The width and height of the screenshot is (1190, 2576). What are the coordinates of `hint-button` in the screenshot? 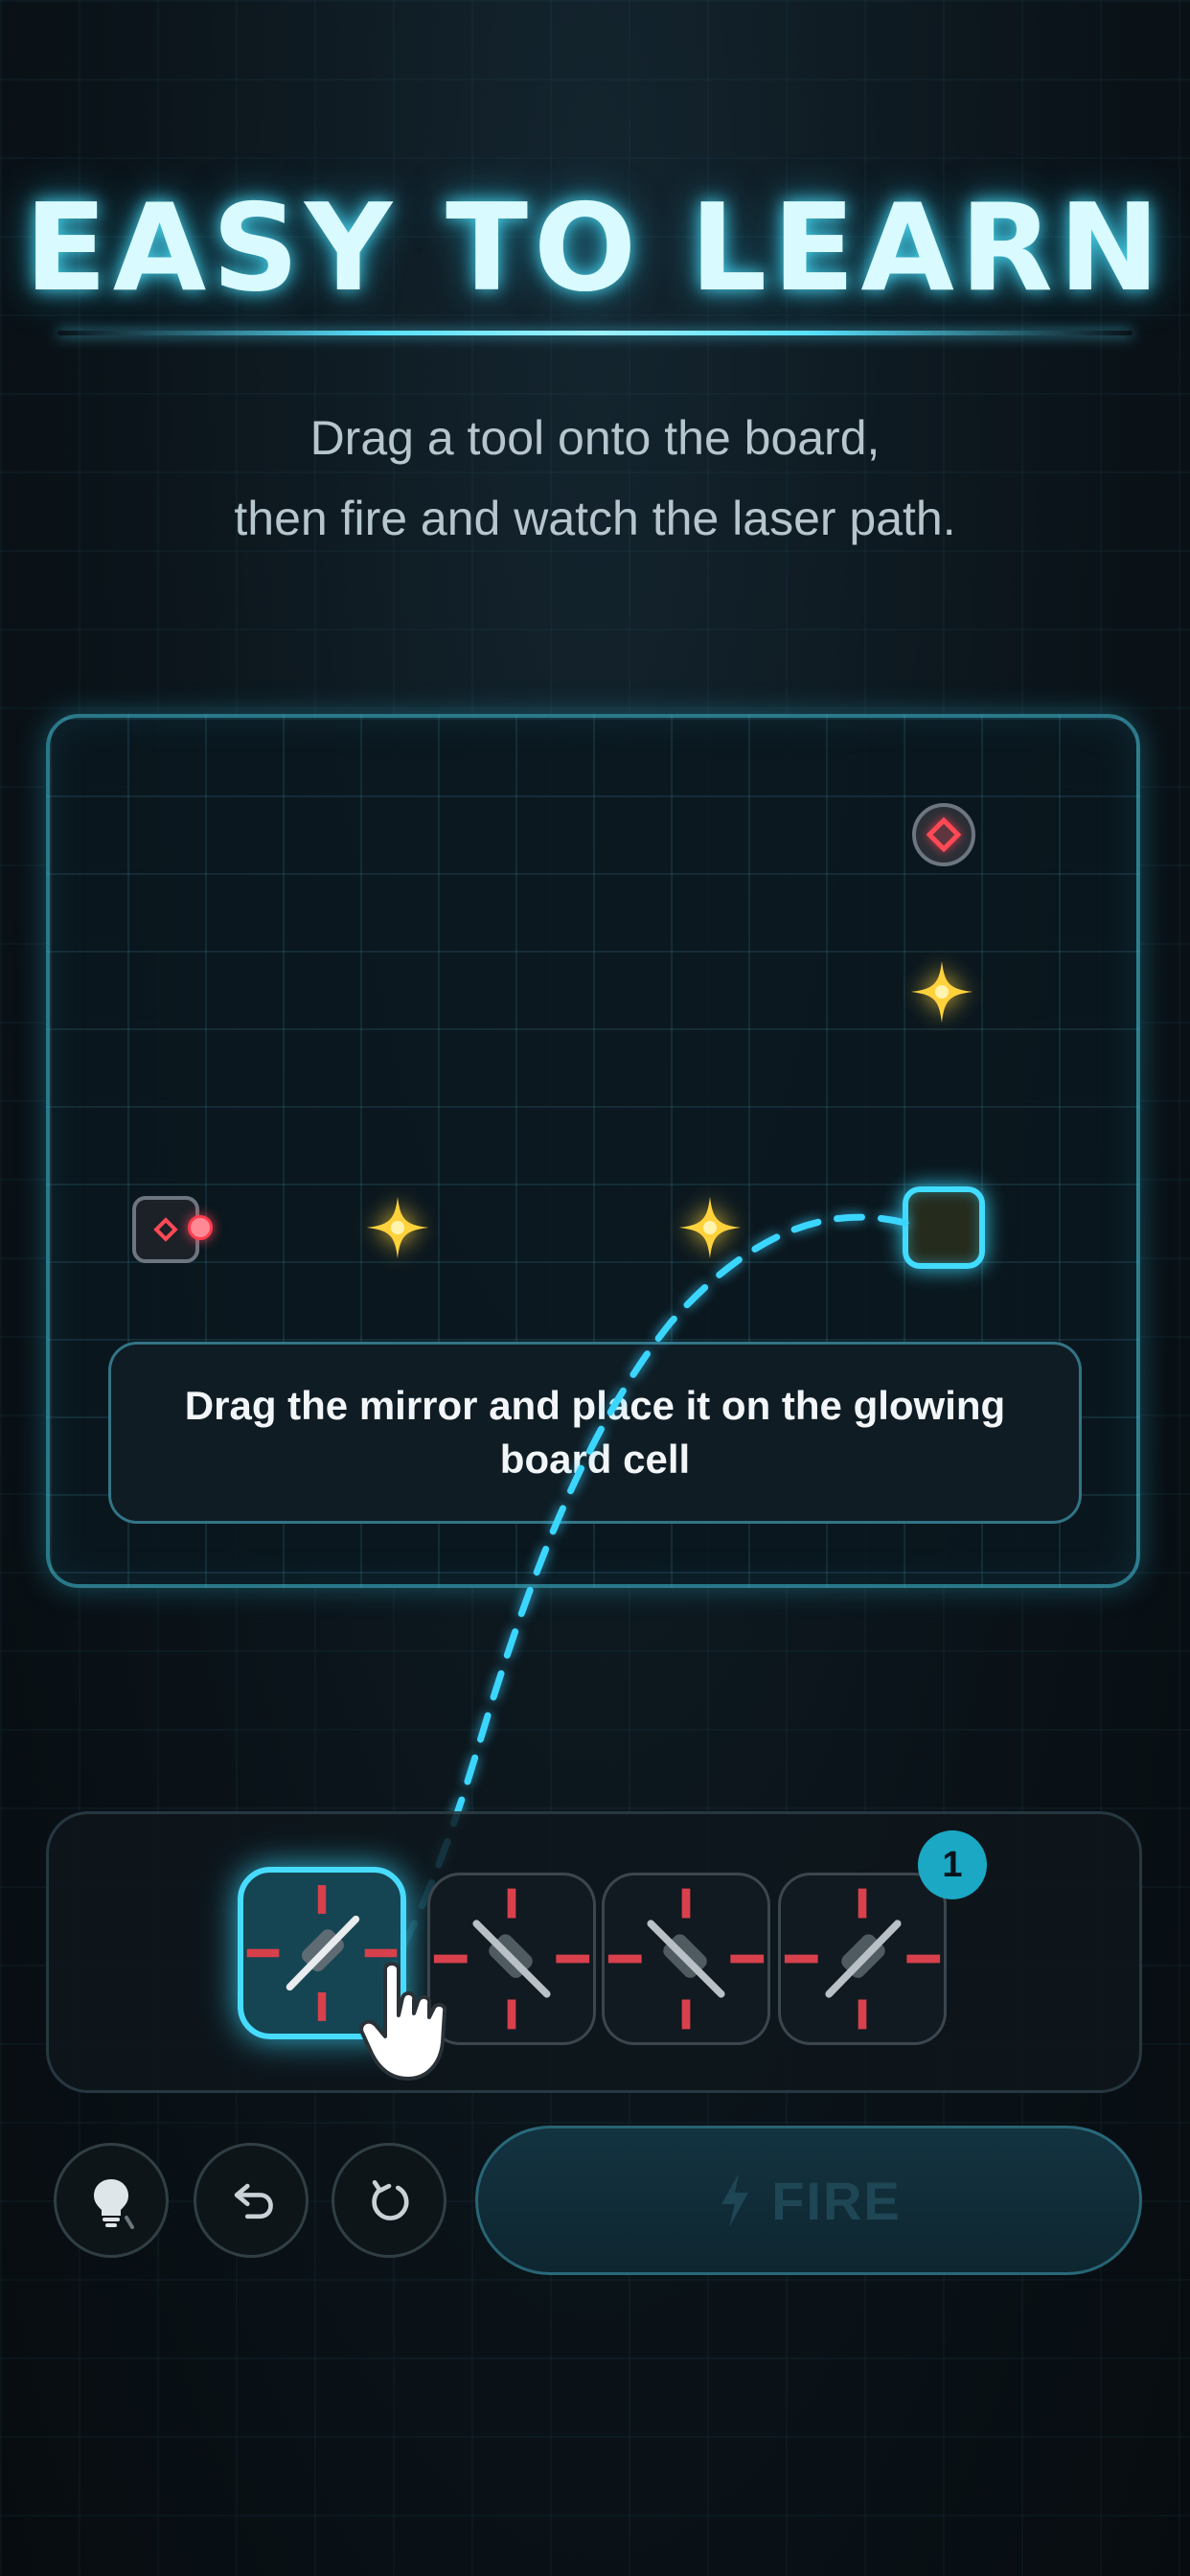 It's located at (111, 2200).